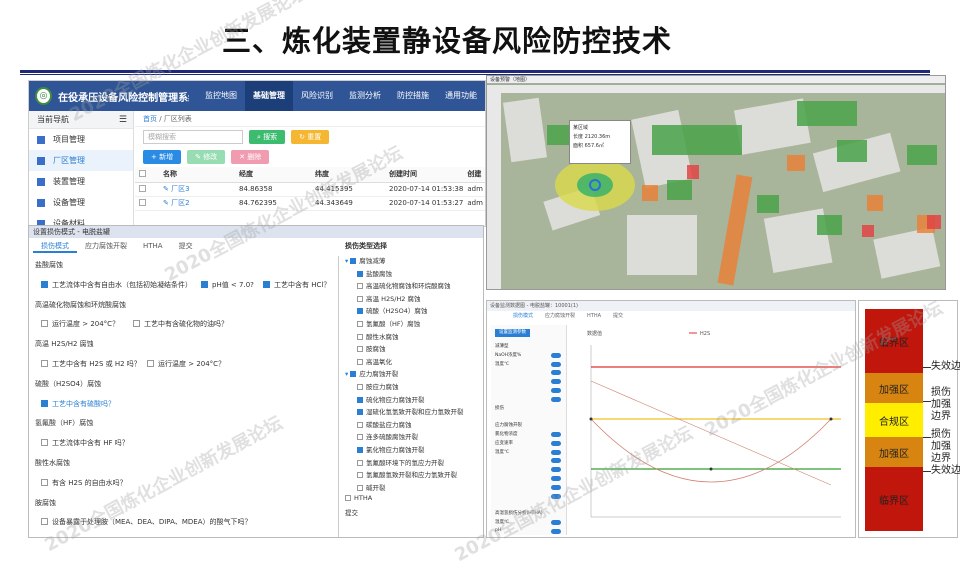 The height and width of the screenshot is (567, 960). What do you see at coordinates (81, 181) in the screenshot?
I see `sidebar-item-unit: 装置管理` at bounding box center [81, 181].